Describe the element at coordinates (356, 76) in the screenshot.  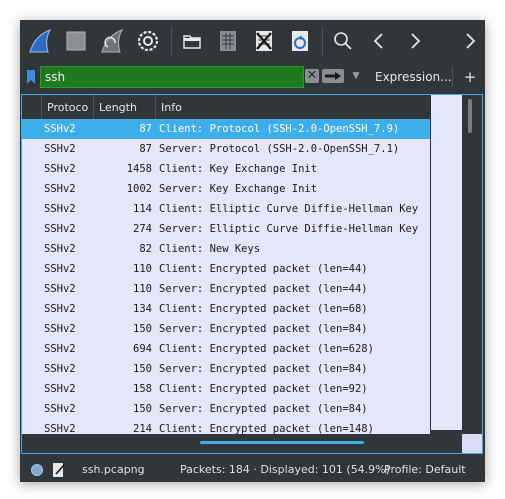
I see `chevron-down-icon: ▼` at that location.